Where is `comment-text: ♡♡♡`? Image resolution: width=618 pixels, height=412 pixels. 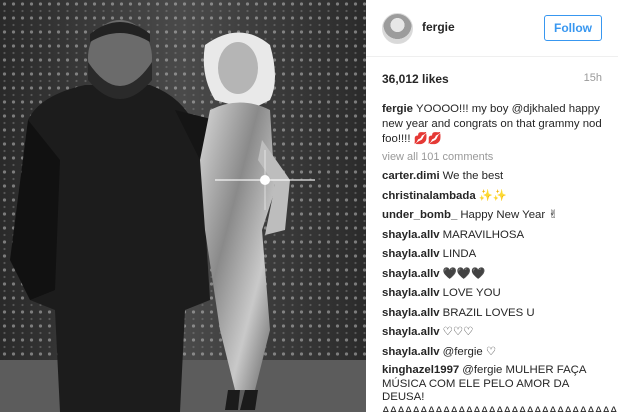 comment-text: ♡♡♡ is located at coordinates (458, 332).